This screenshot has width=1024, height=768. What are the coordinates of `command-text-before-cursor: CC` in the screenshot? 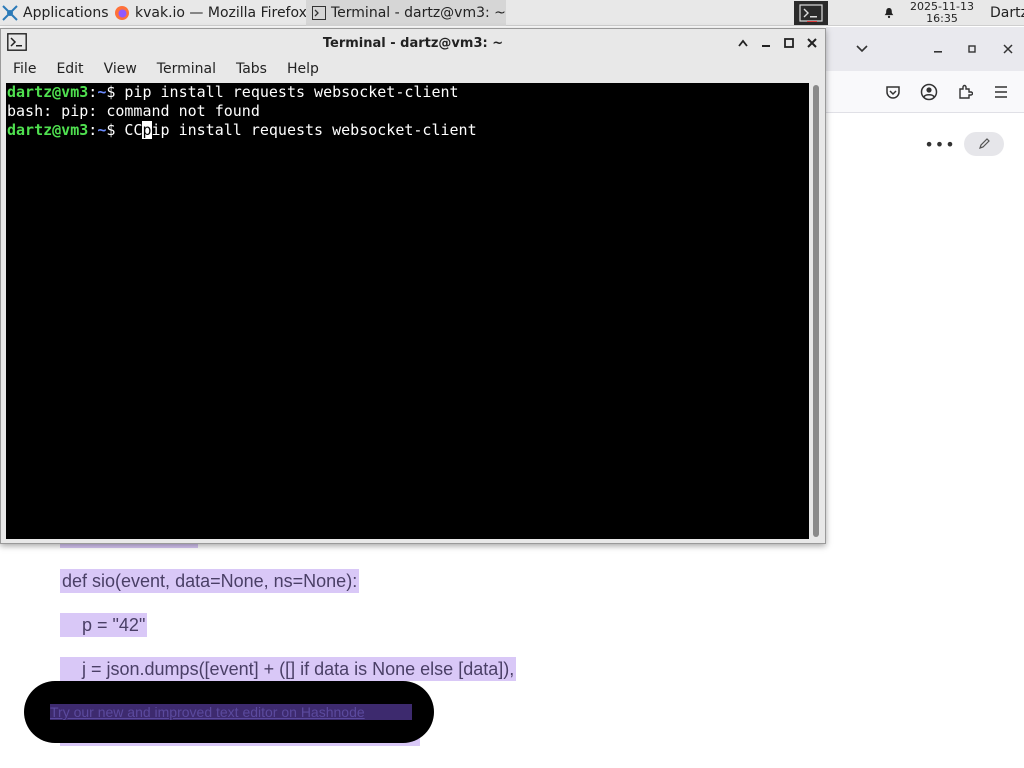 It's located at (133, 130).